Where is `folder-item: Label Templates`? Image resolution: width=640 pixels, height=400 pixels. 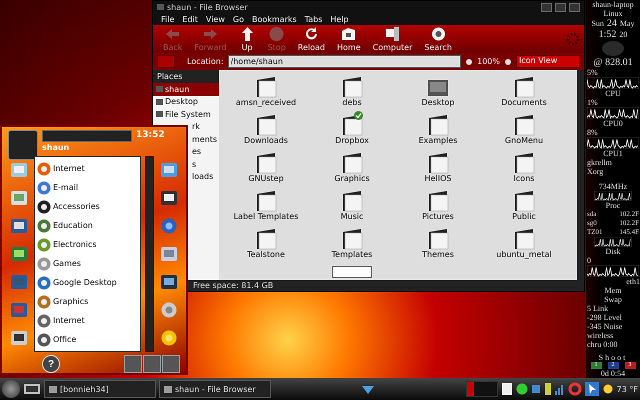 folder-item: Label Templates is located at coordinates (266, 209).